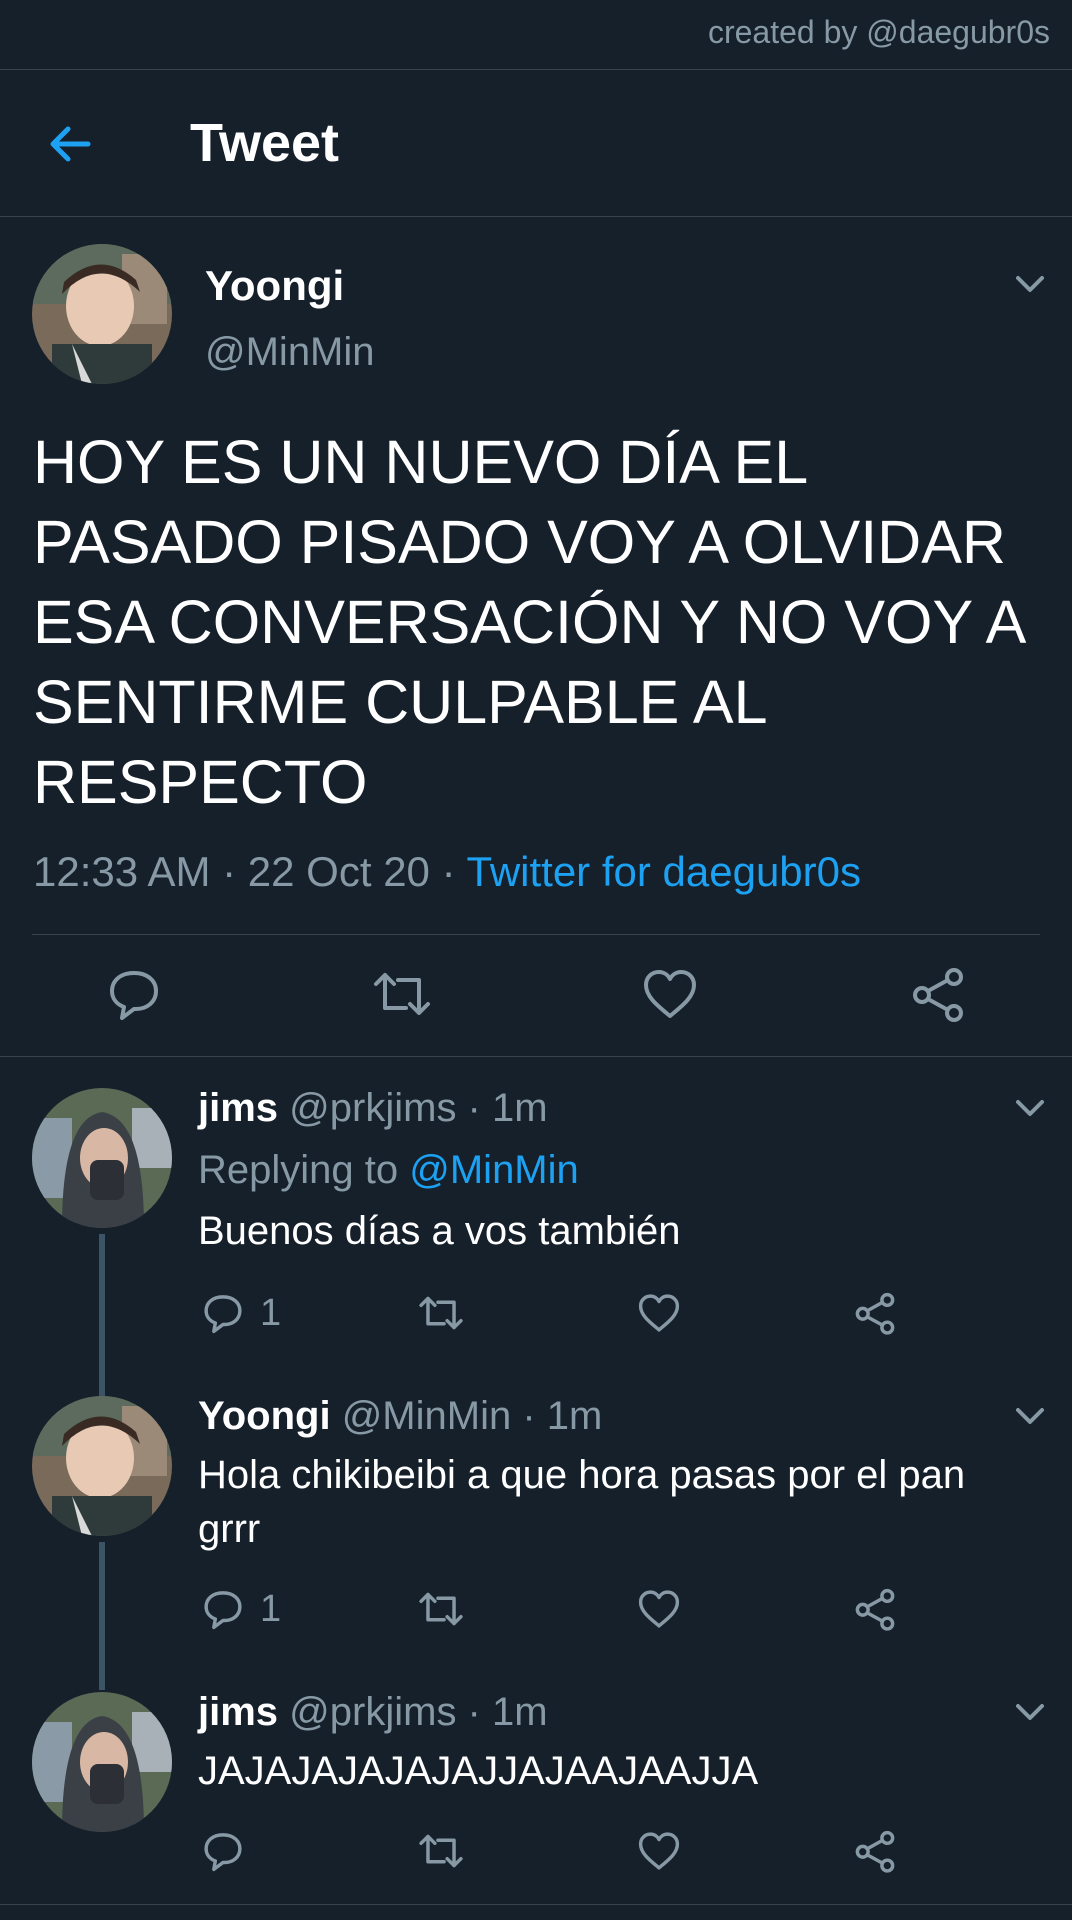 Image resolution: width=1072 pixels, height=1920 pixels. Describe the element at coordinates (298, 1170) in the screenshot. I see `replying-to-label: Replying to` at that location.